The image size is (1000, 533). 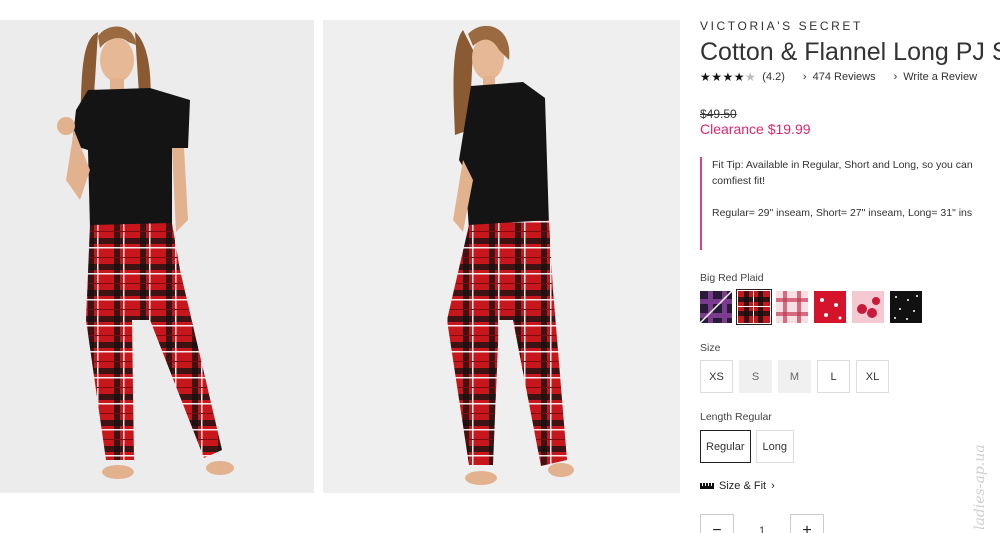 I want to click on quantity-increase-button: +, so click(x=807, y=523).